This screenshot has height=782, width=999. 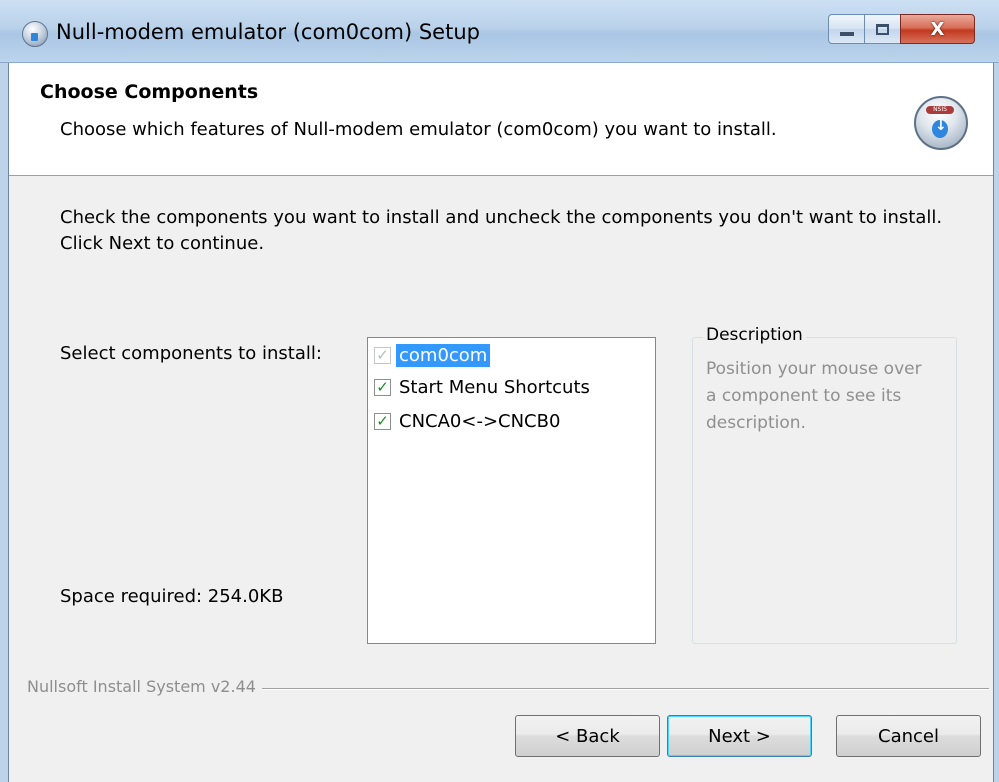 What do you see at coordinates (739, 736) in the screenshot?
I see `next-button: Next >` at bounding box center [739, 736].